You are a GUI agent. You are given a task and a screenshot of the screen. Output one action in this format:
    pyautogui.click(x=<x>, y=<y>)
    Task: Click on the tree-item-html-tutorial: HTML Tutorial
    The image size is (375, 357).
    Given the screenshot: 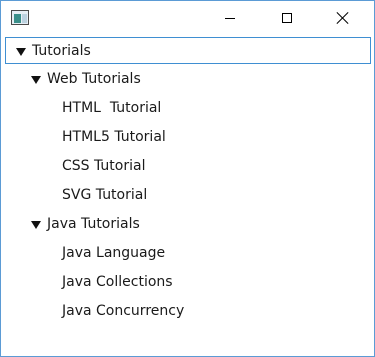 What is the action you would take?
    pyautogui.click(x=188, y=108)
    